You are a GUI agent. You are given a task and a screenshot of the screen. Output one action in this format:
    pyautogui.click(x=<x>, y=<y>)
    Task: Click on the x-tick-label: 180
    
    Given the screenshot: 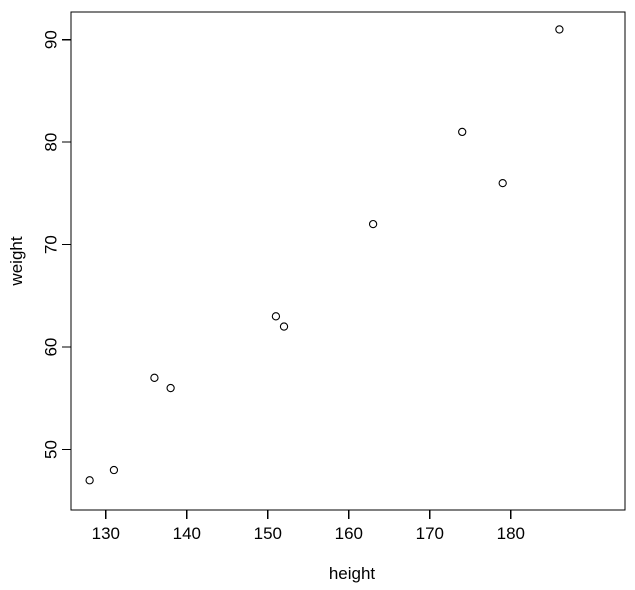 What is the action you would take?
    pyautogui.click(x=511, y=533)
    